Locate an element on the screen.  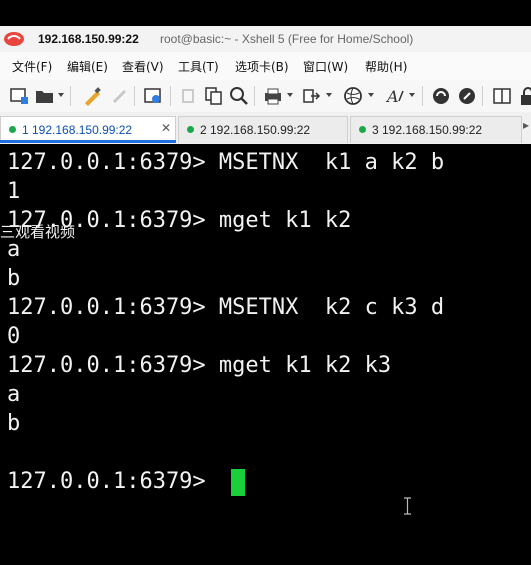
terminal-prompt: 127.0.0.1:6379> is located at coordinates (113, 481).